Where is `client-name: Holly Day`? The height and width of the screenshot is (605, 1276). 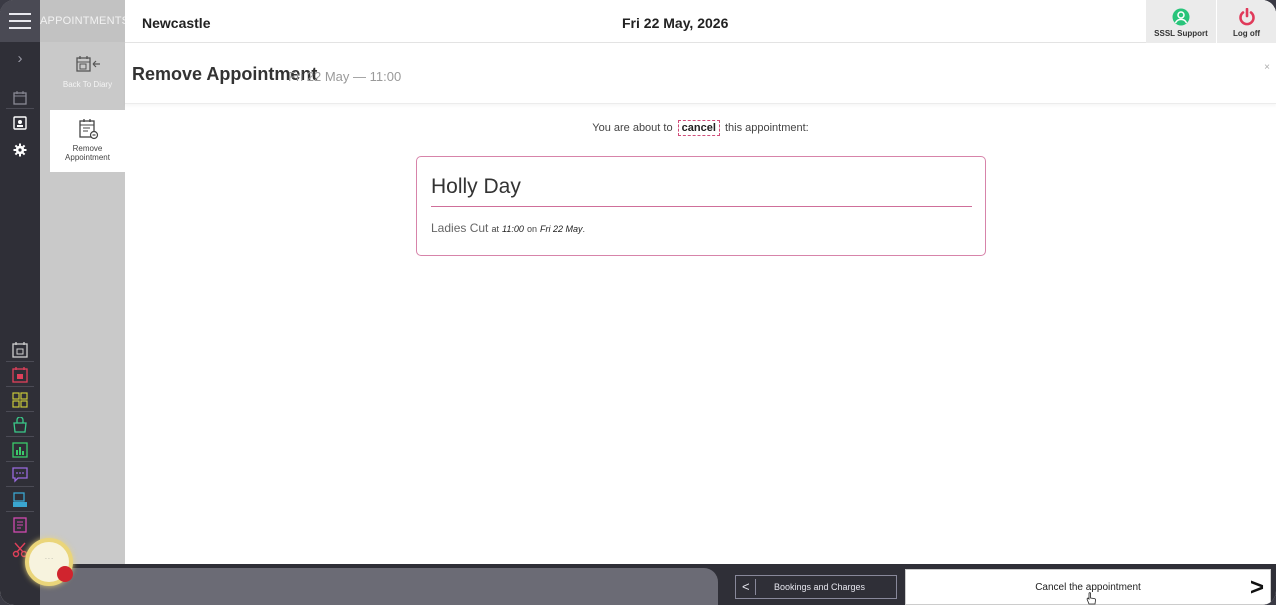 client-name: Holly Day is located at coordinates (476, 186).